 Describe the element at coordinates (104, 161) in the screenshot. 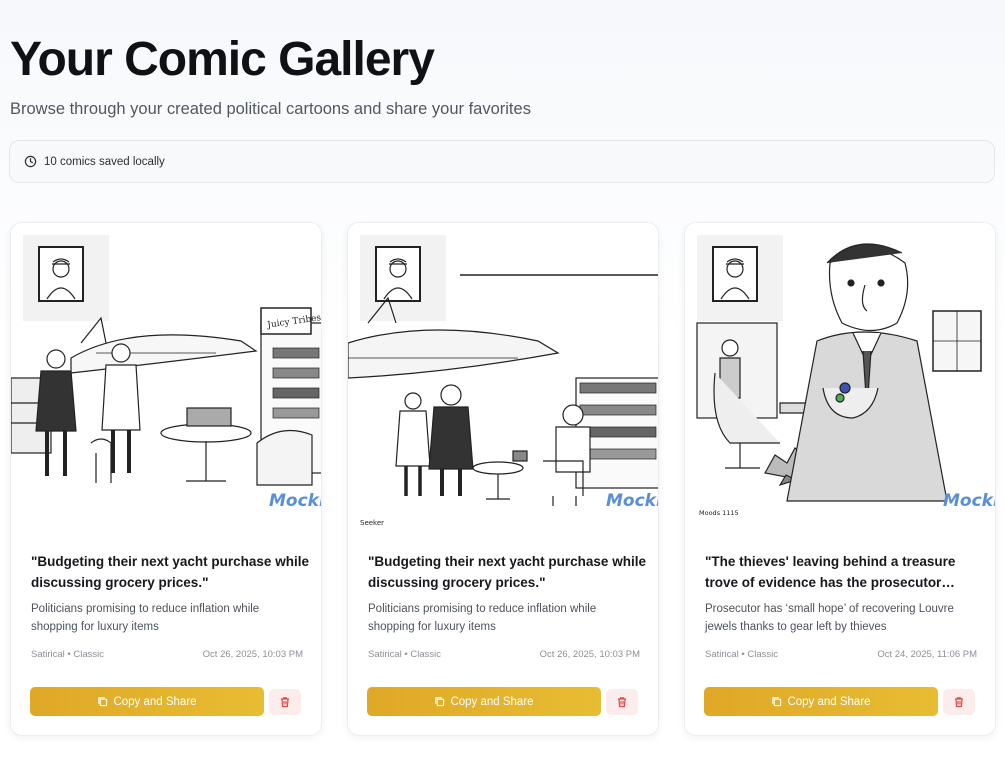

I see `saved-count-text: 10 comics saved locally` at that location.